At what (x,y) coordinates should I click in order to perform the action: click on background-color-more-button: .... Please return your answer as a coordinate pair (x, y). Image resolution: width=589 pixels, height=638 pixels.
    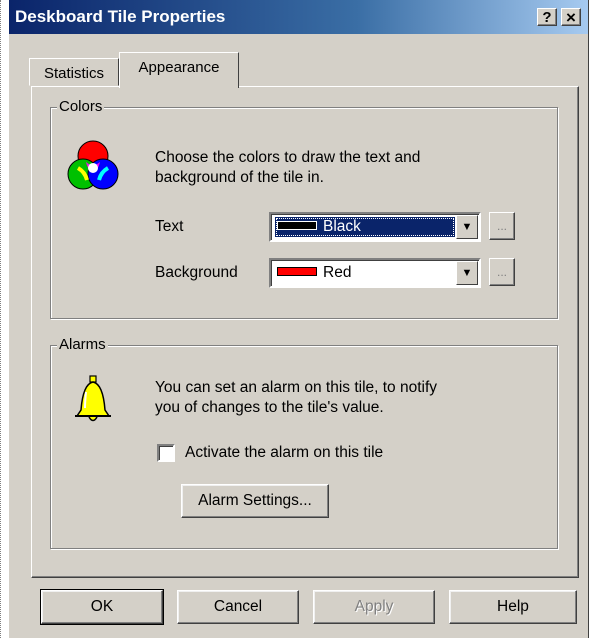
    Looking at the image, I should click on (502, 272).